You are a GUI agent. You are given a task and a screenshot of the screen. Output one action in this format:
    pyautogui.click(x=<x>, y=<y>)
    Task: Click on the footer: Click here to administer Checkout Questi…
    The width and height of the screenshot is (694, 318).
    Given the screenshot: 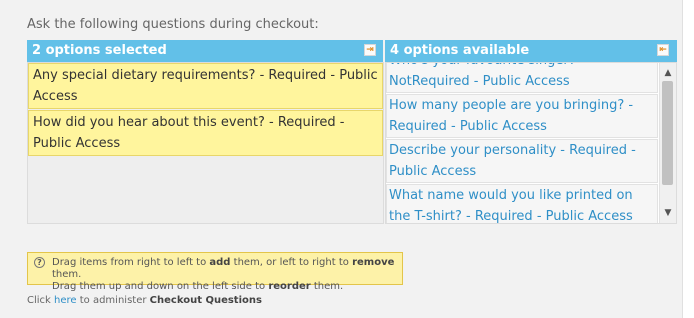 What is the action you would take?
    pyautogui.click(x=144, y=300)
    